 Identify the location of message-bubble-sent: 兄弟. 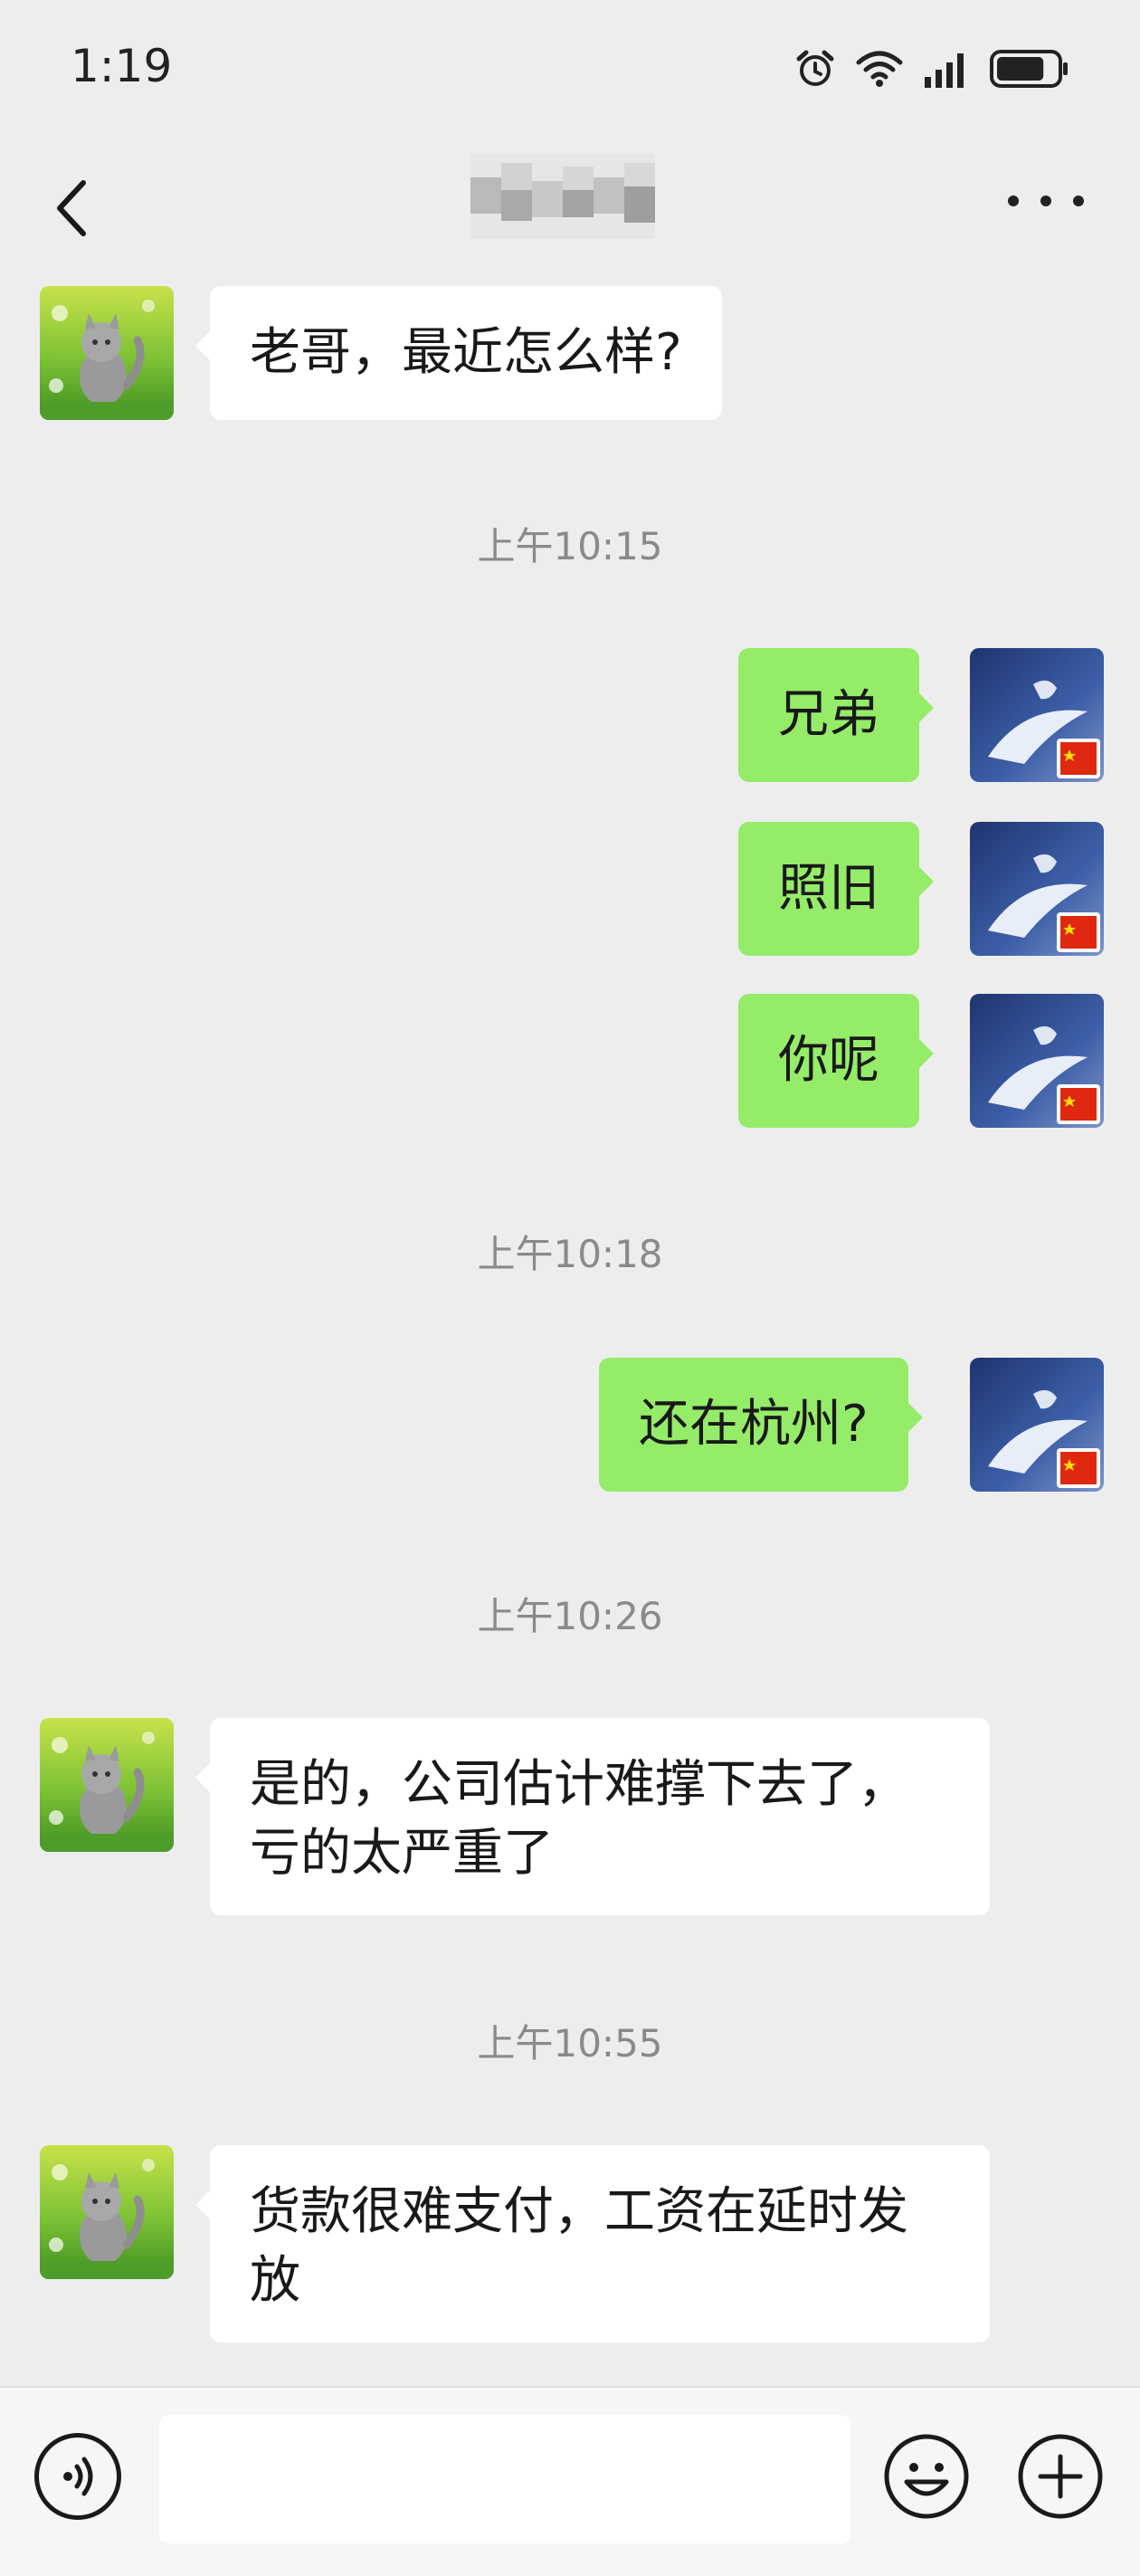
(836, 715).